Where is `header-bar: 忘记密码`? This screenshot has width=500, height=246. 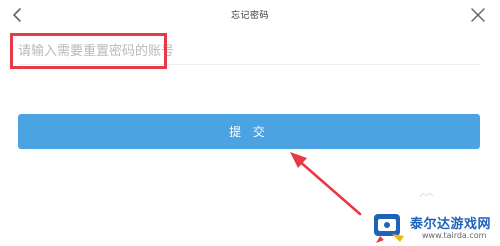
header-bar: 忘记密码 is located at coordinates (250, 15).